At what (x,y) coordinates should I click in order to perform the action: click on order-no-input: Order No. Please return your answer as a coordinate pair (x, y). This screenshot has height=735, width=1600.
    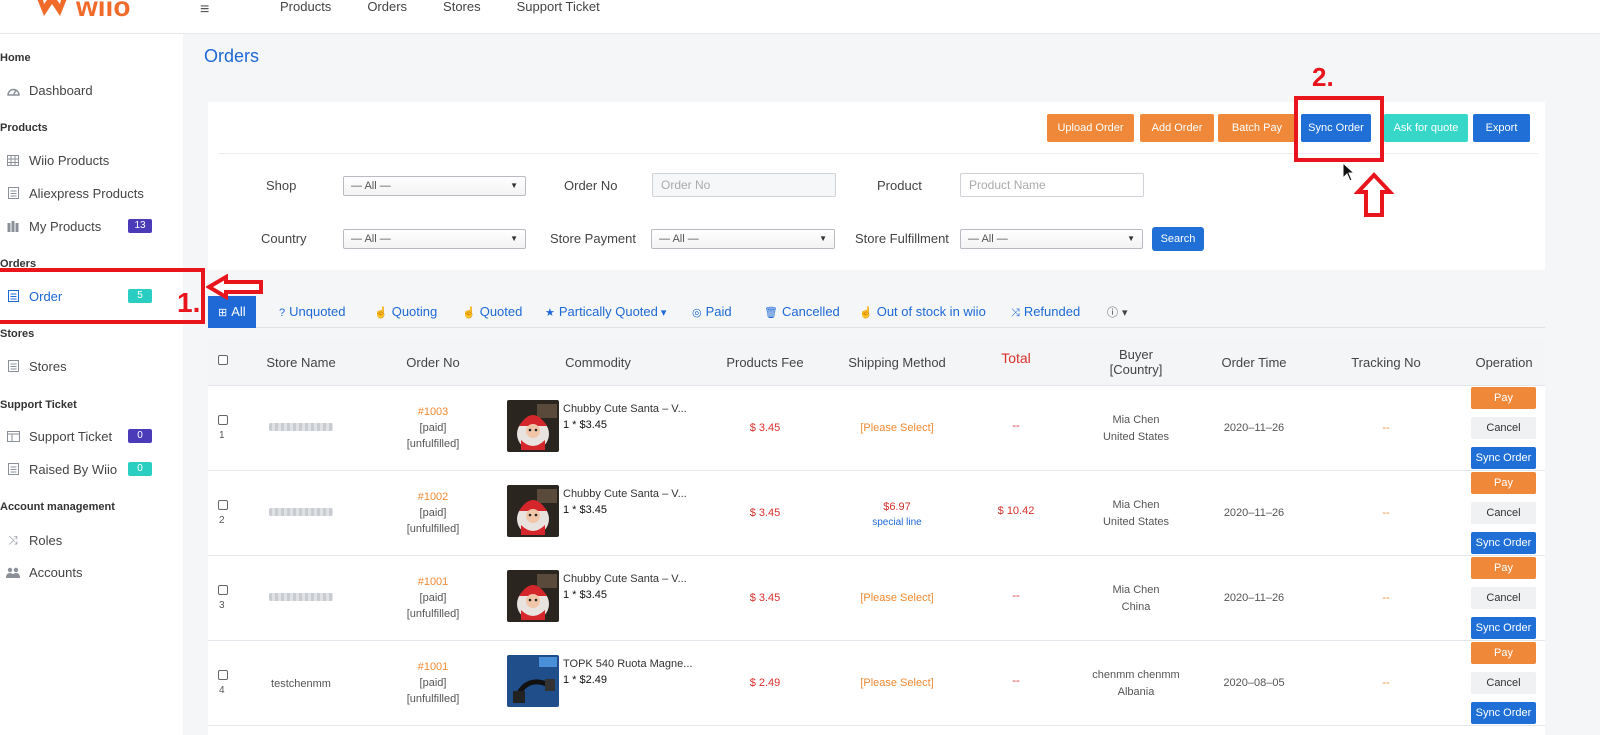
    Looking at the image, I should click on (744, 185).